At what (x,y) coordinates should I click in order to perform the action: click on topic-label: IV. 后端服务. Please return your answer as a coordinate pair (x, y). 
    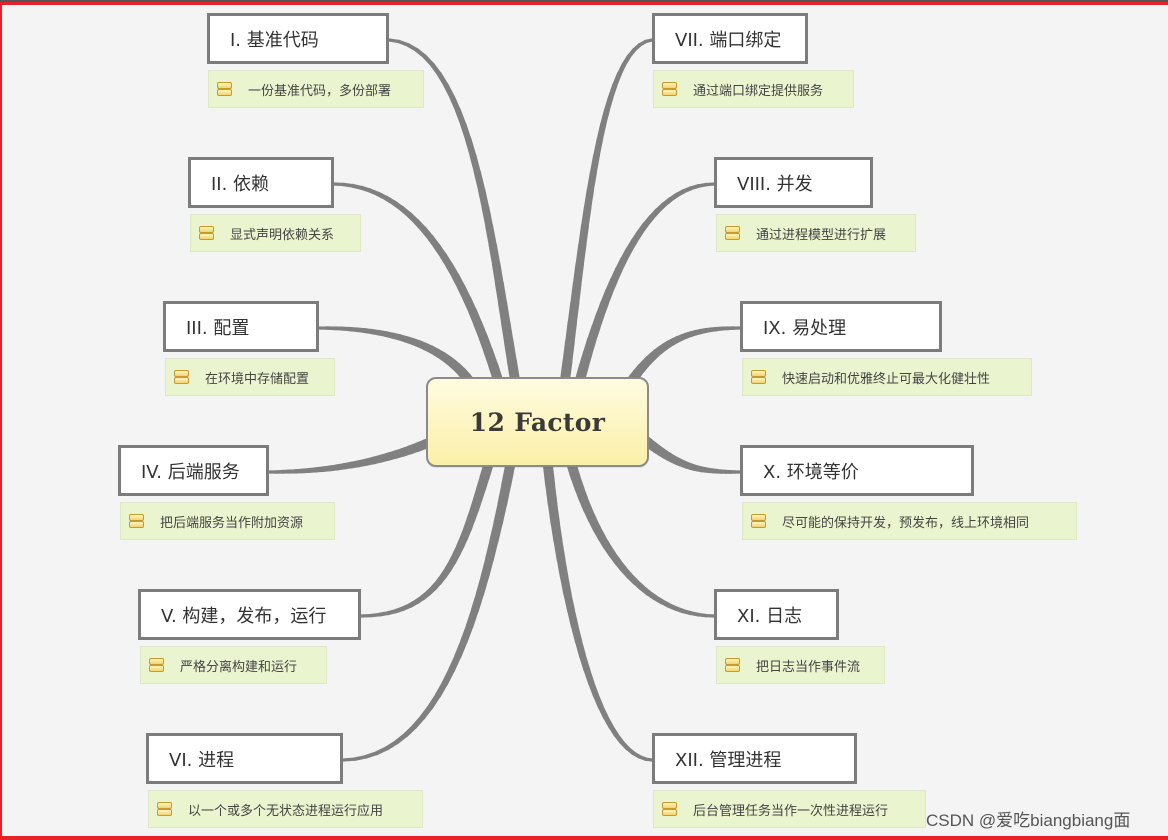
    Looking at the image, I should click on (190, 472).